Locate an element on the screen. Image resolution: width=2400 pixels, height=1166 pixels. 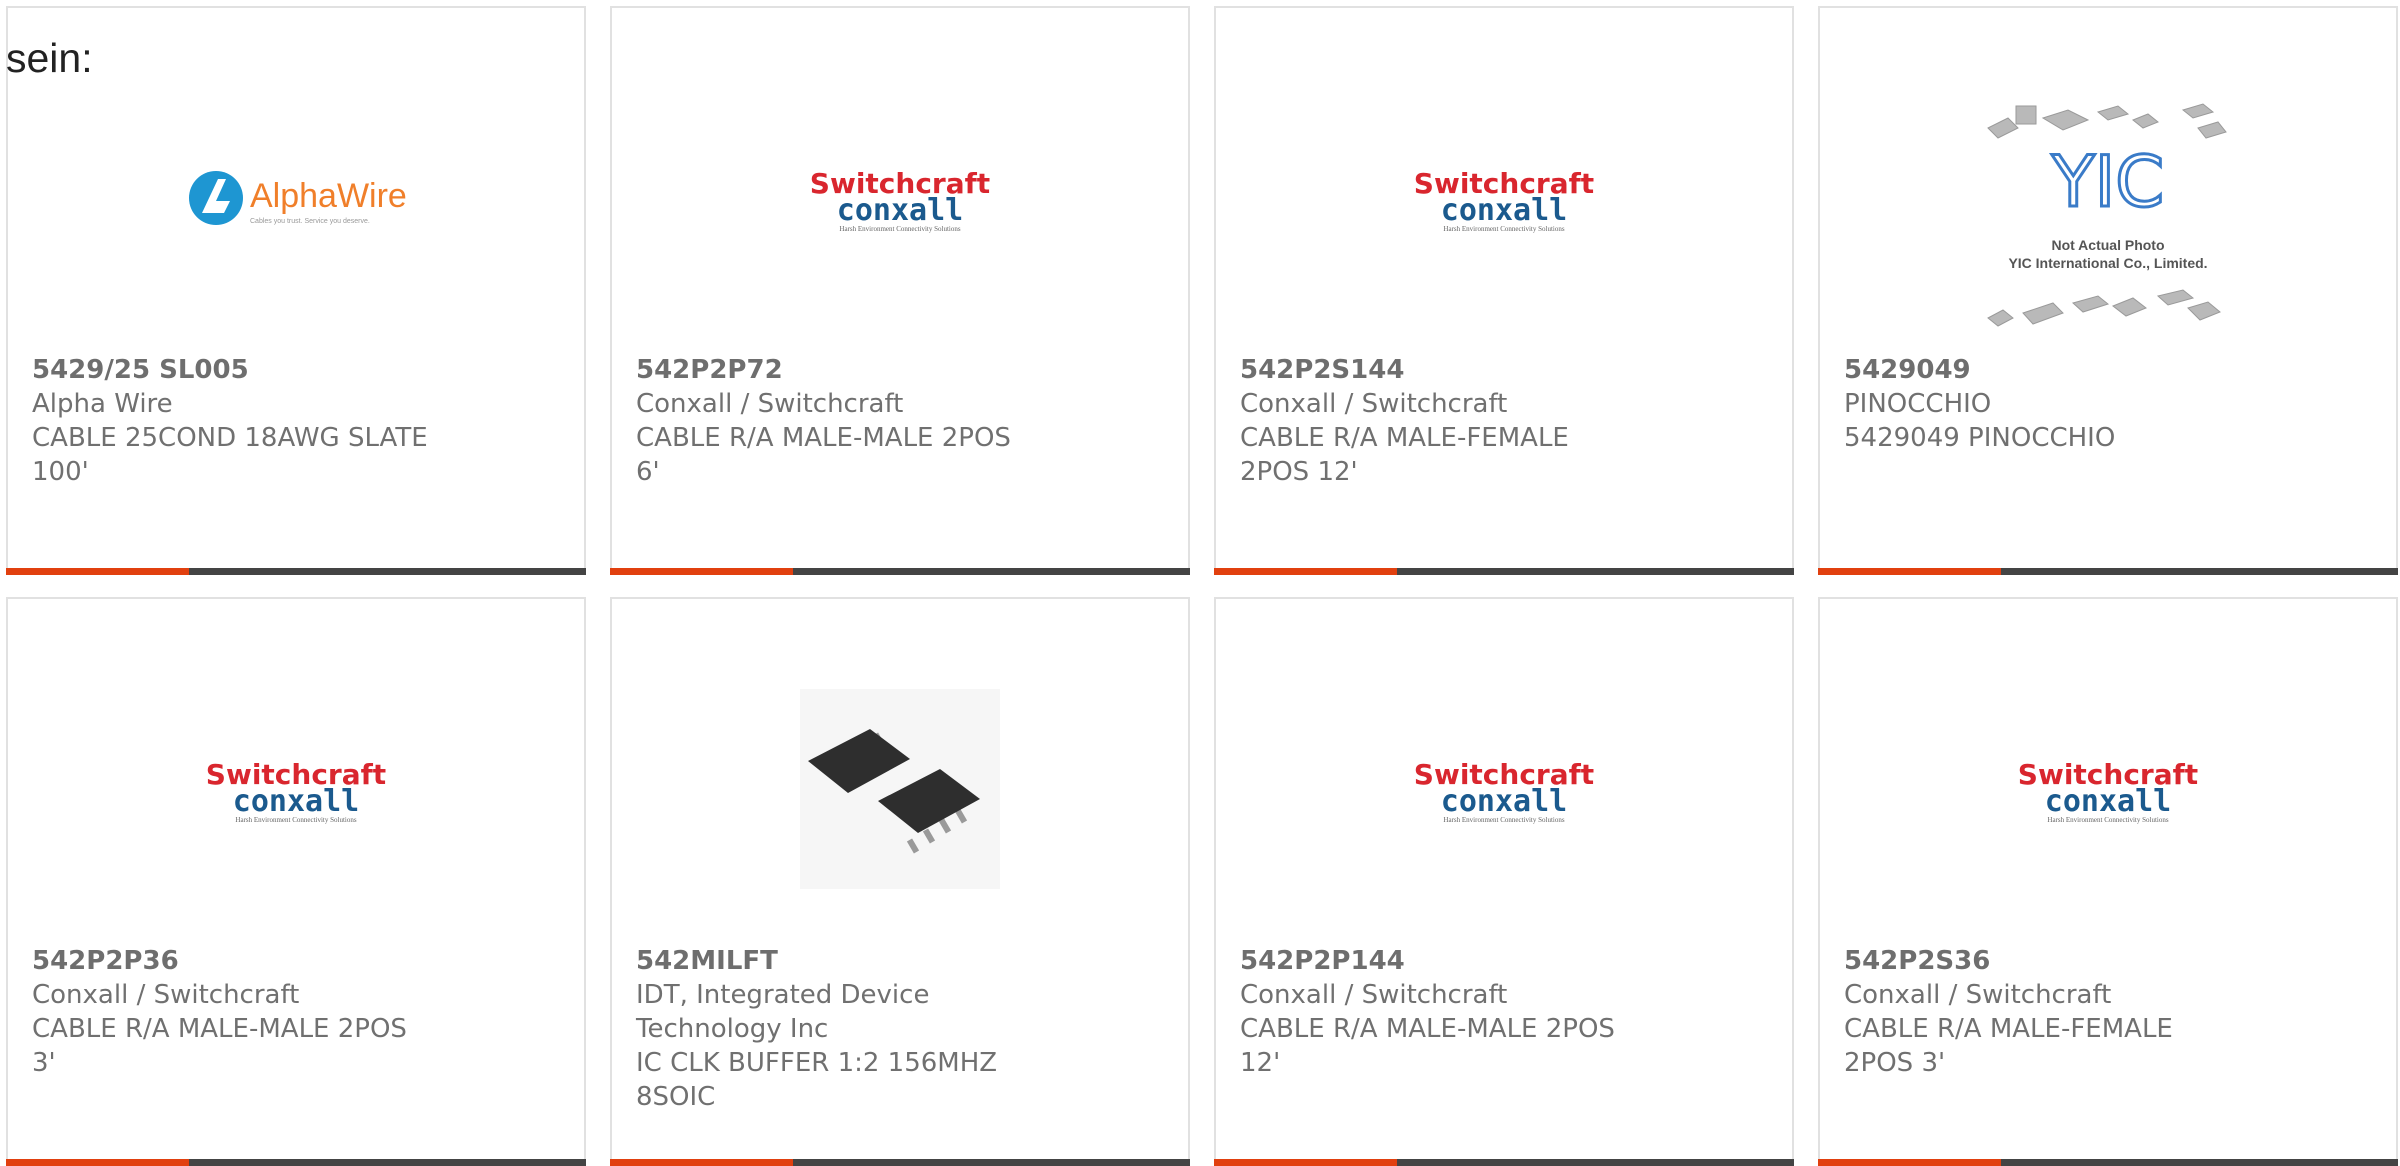
part-number: 542P2P72 is located at coordinates (836, 370).